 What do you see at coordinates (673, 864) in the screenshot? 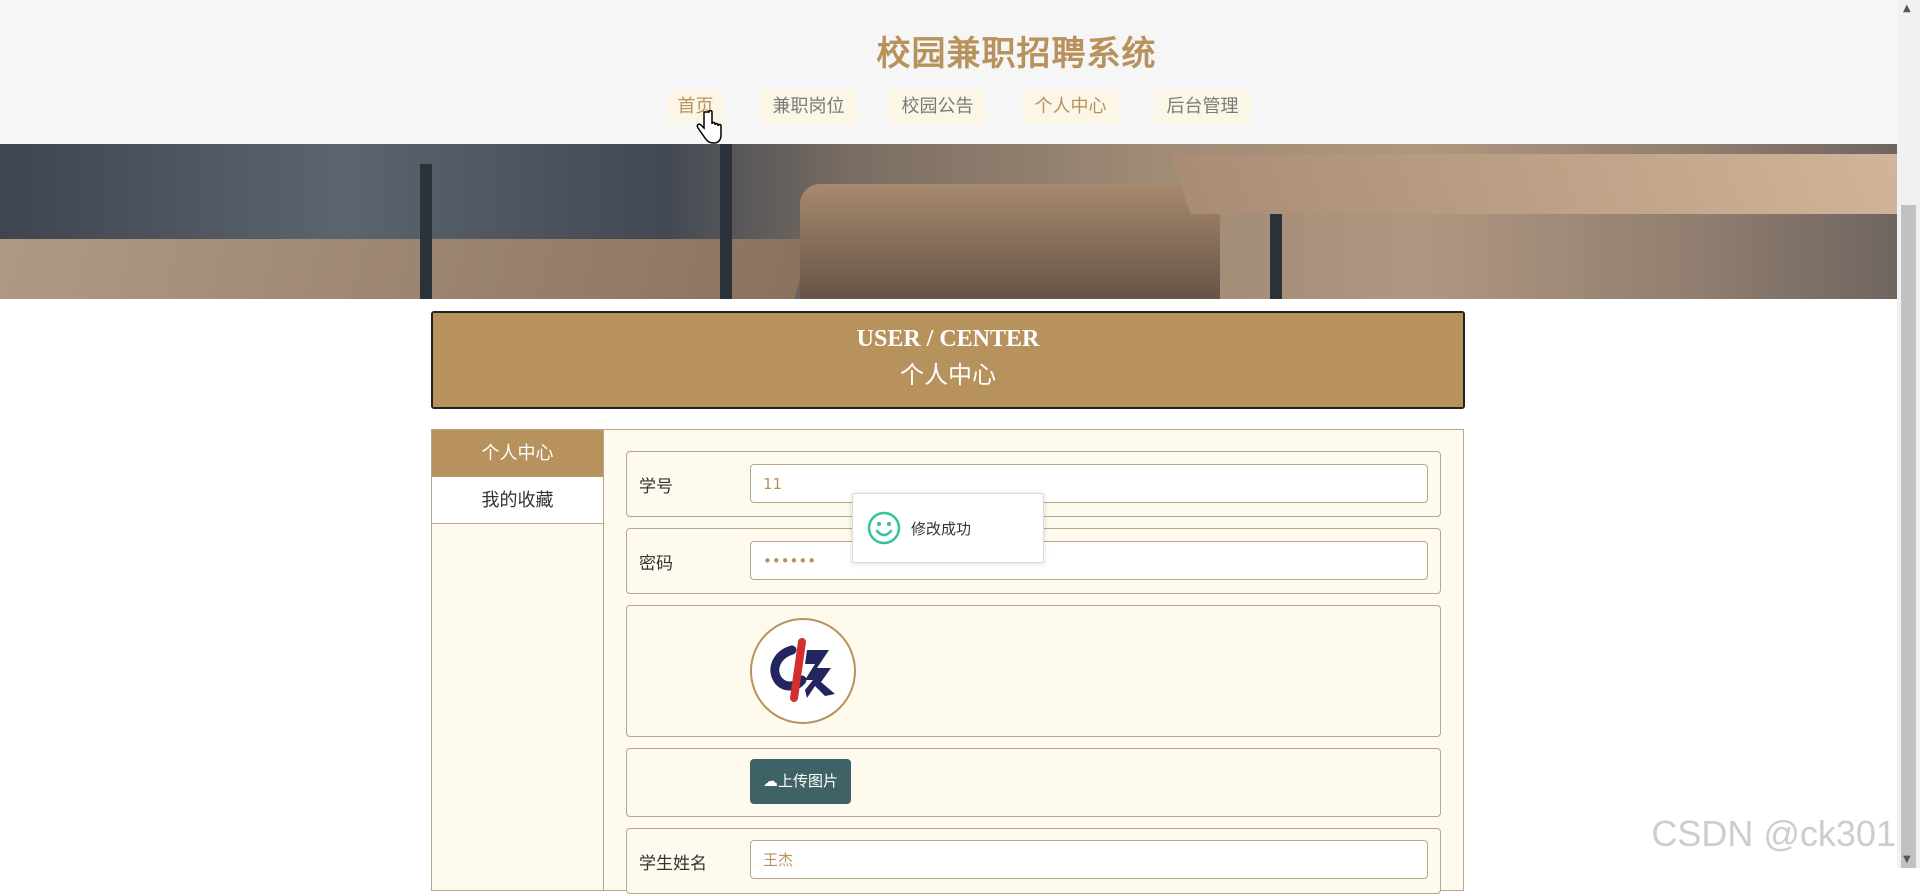
I see `student-name-label: 学生姓名` at bounding box center [673, 864].